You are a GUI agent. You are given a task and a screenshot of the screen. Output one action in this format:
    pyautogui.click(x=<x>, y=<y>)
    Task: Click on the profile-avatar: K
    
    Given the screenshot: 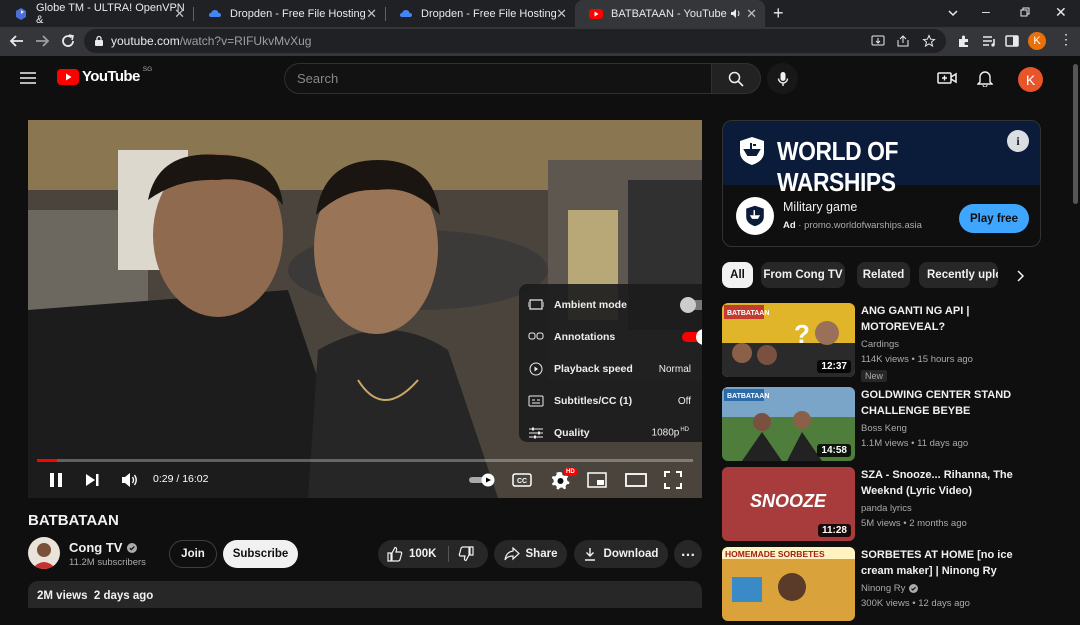 What is the action you would take?
    pyautogui.click(x=1037, y=41)
    